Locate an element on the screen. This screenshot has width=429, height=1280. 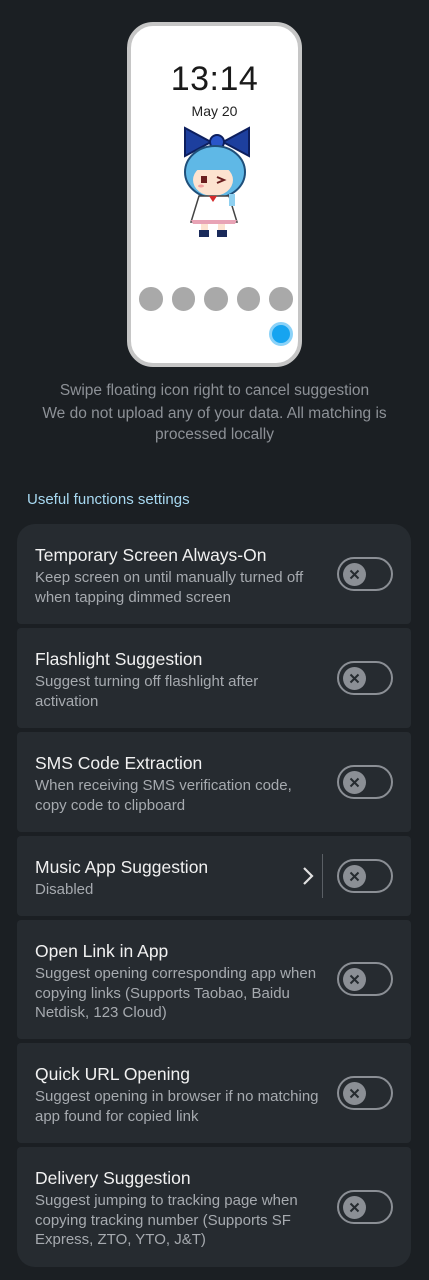
divider is located at coordinates (322, 876).